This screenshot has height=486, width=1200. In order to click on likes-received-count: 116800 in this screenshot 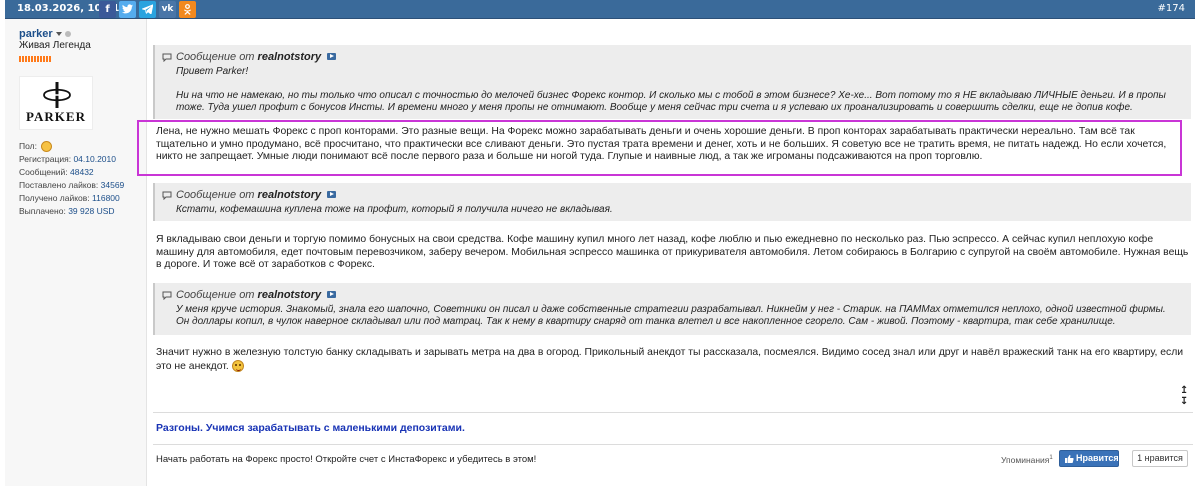, I will do `click(106, 198)`.